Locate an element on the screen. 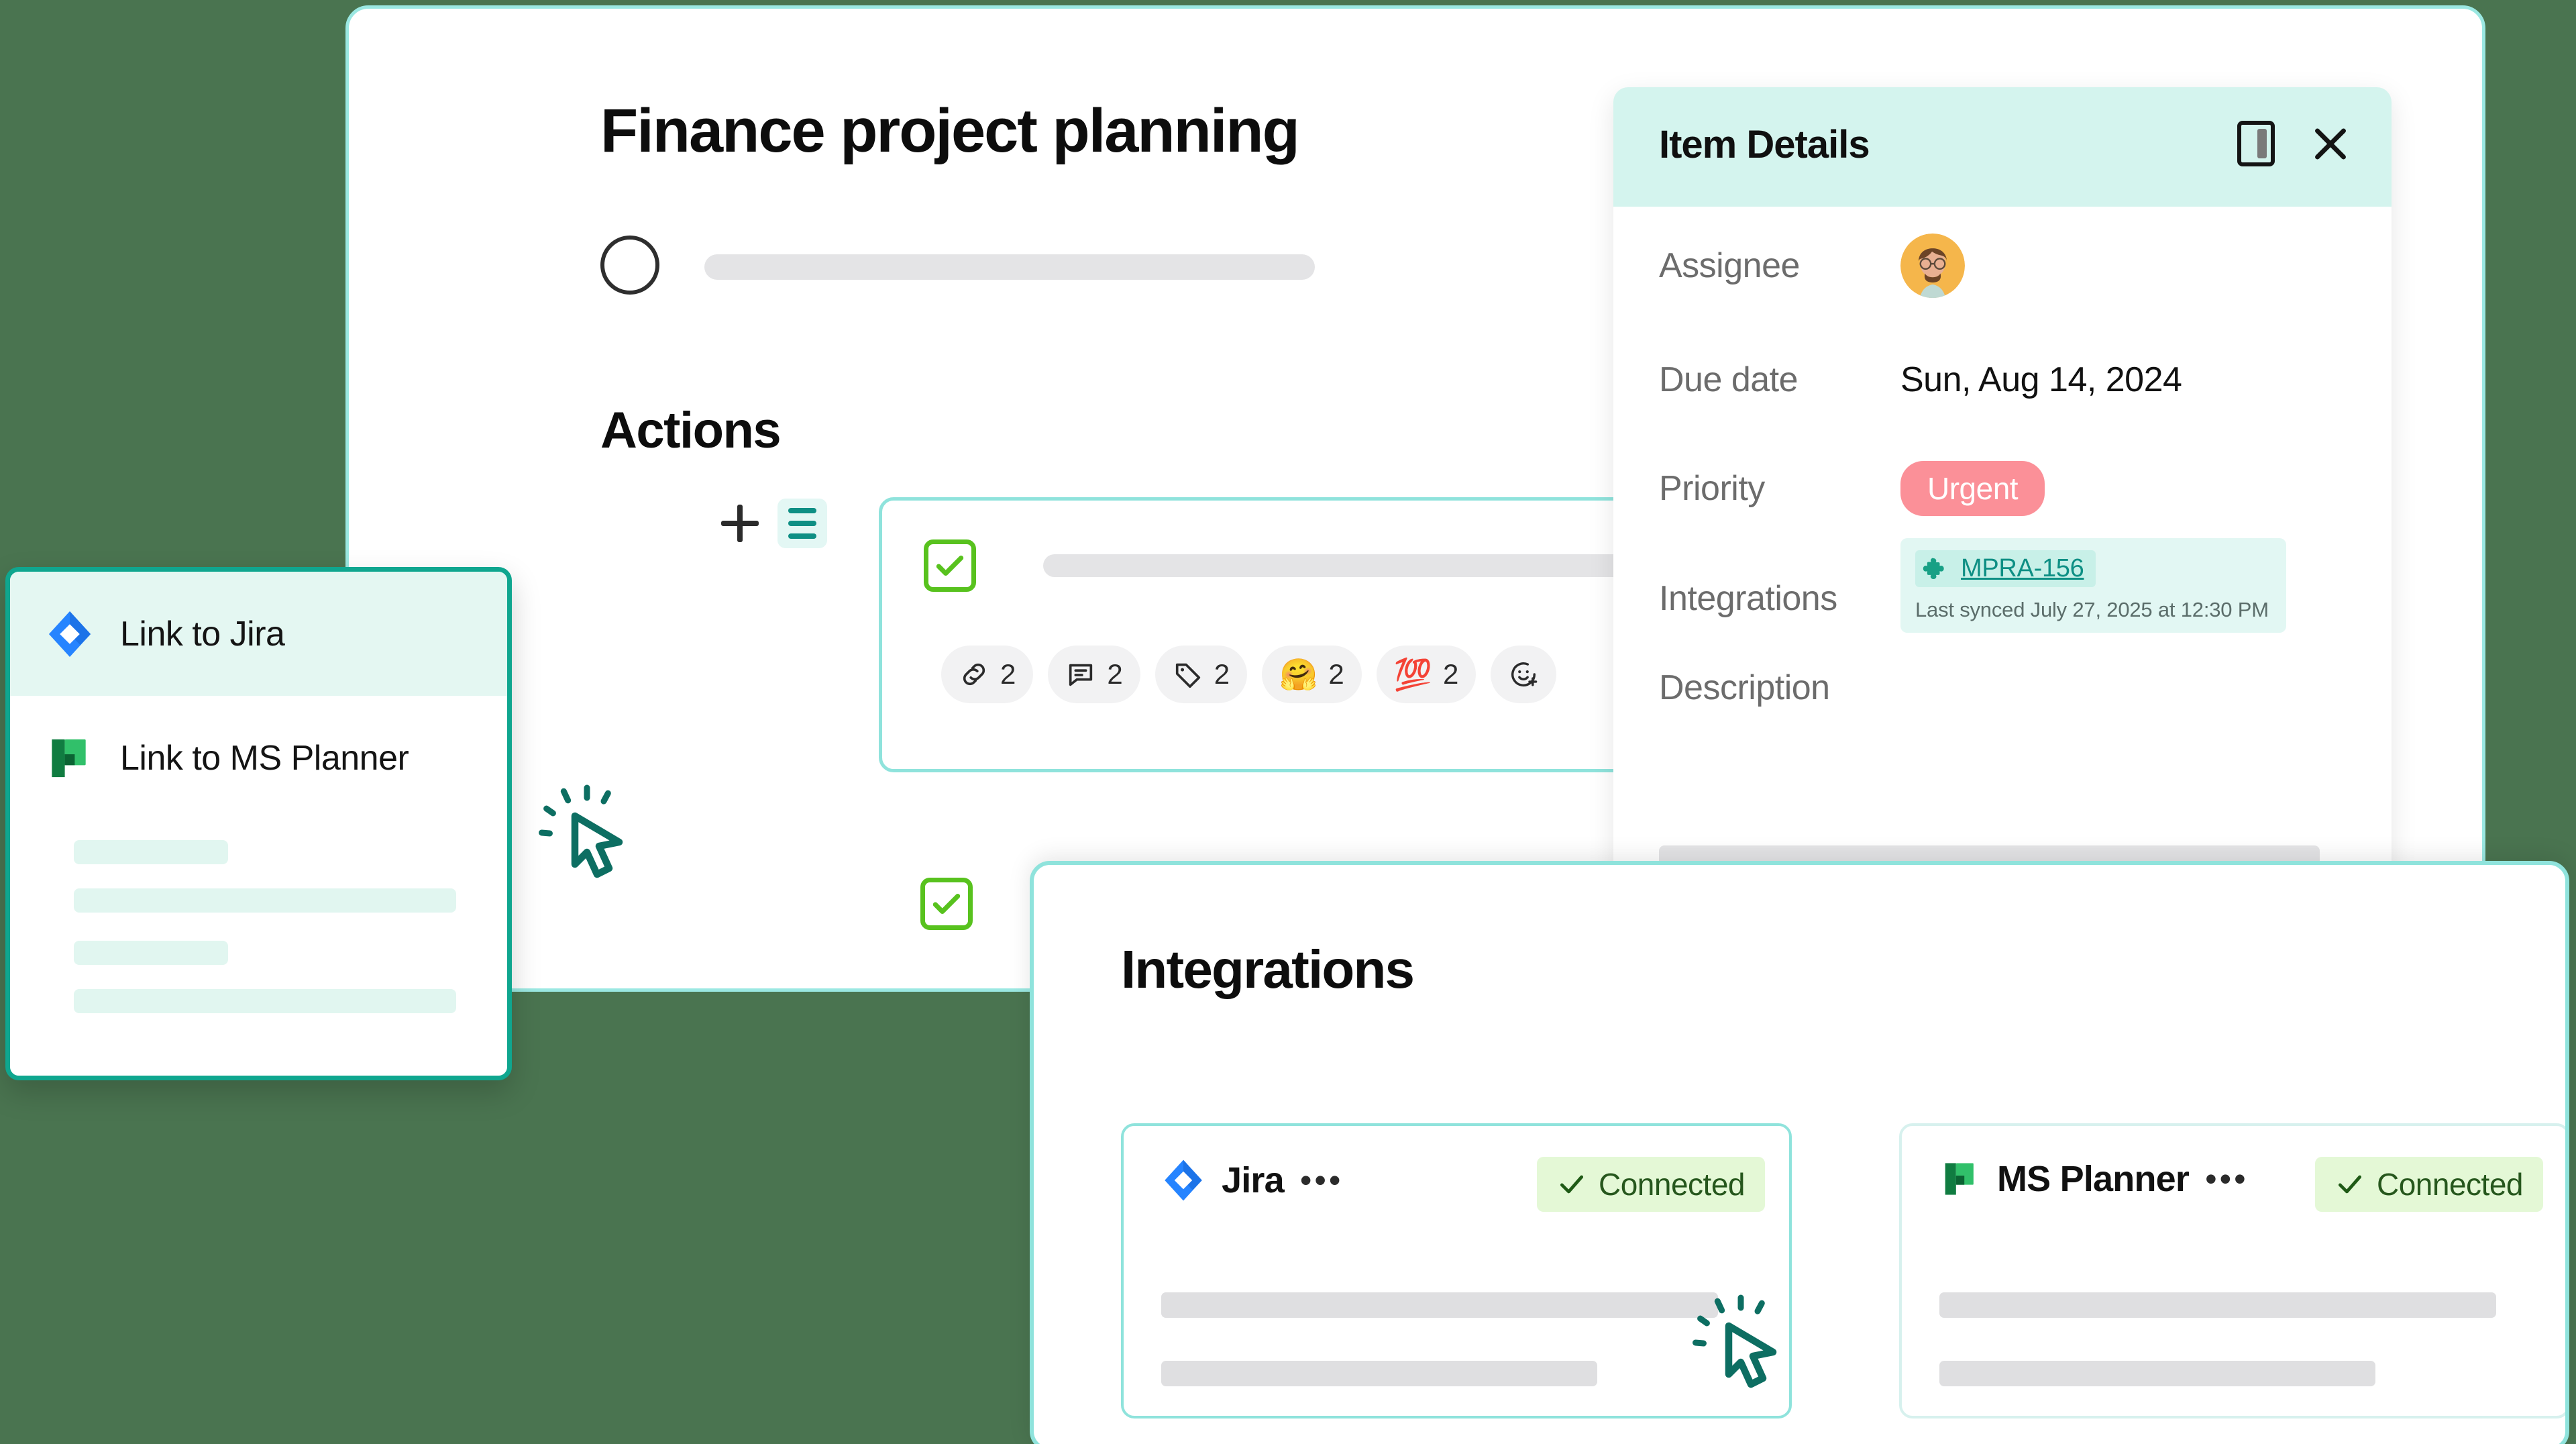  chip-reaction-hundred: 💯 2 is located at coordinates (1426, 674).